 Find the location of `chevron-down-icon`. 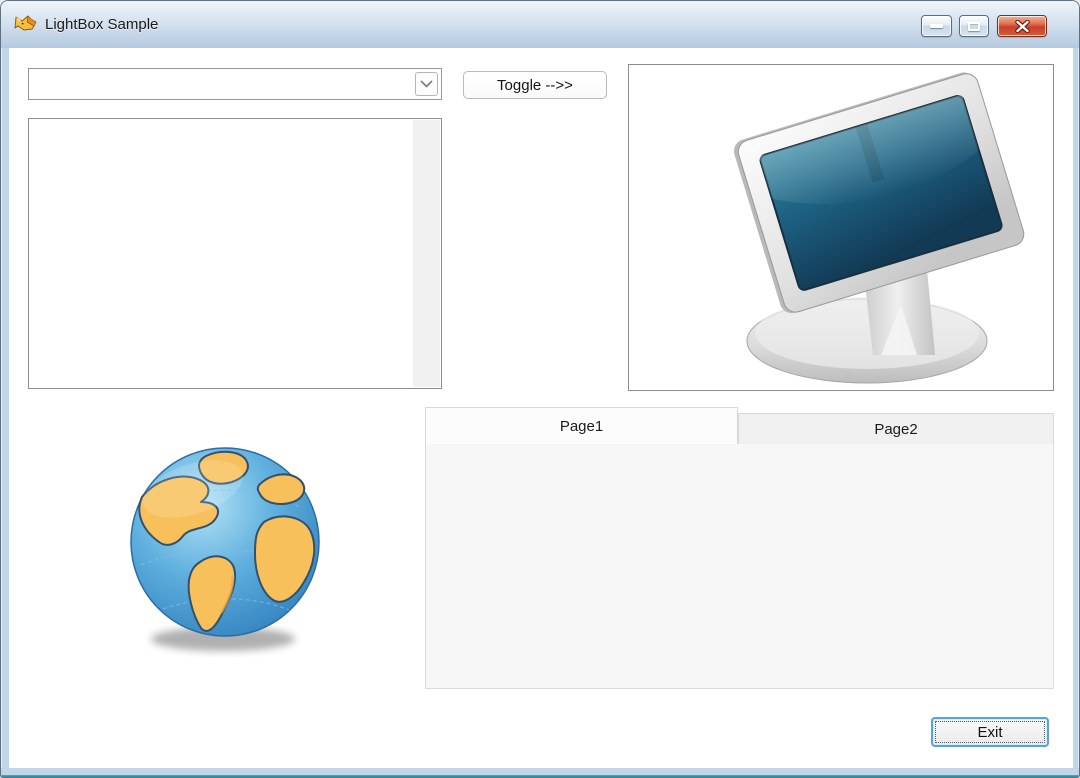

chevron-down-icon is located at coordinates (426, 84).